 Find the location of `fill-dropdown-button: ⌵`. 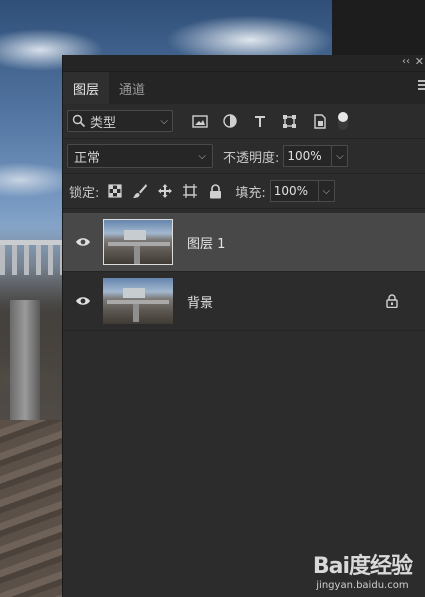

fill-dropdown-button: ⌵ is located at coordinates (326, 191).